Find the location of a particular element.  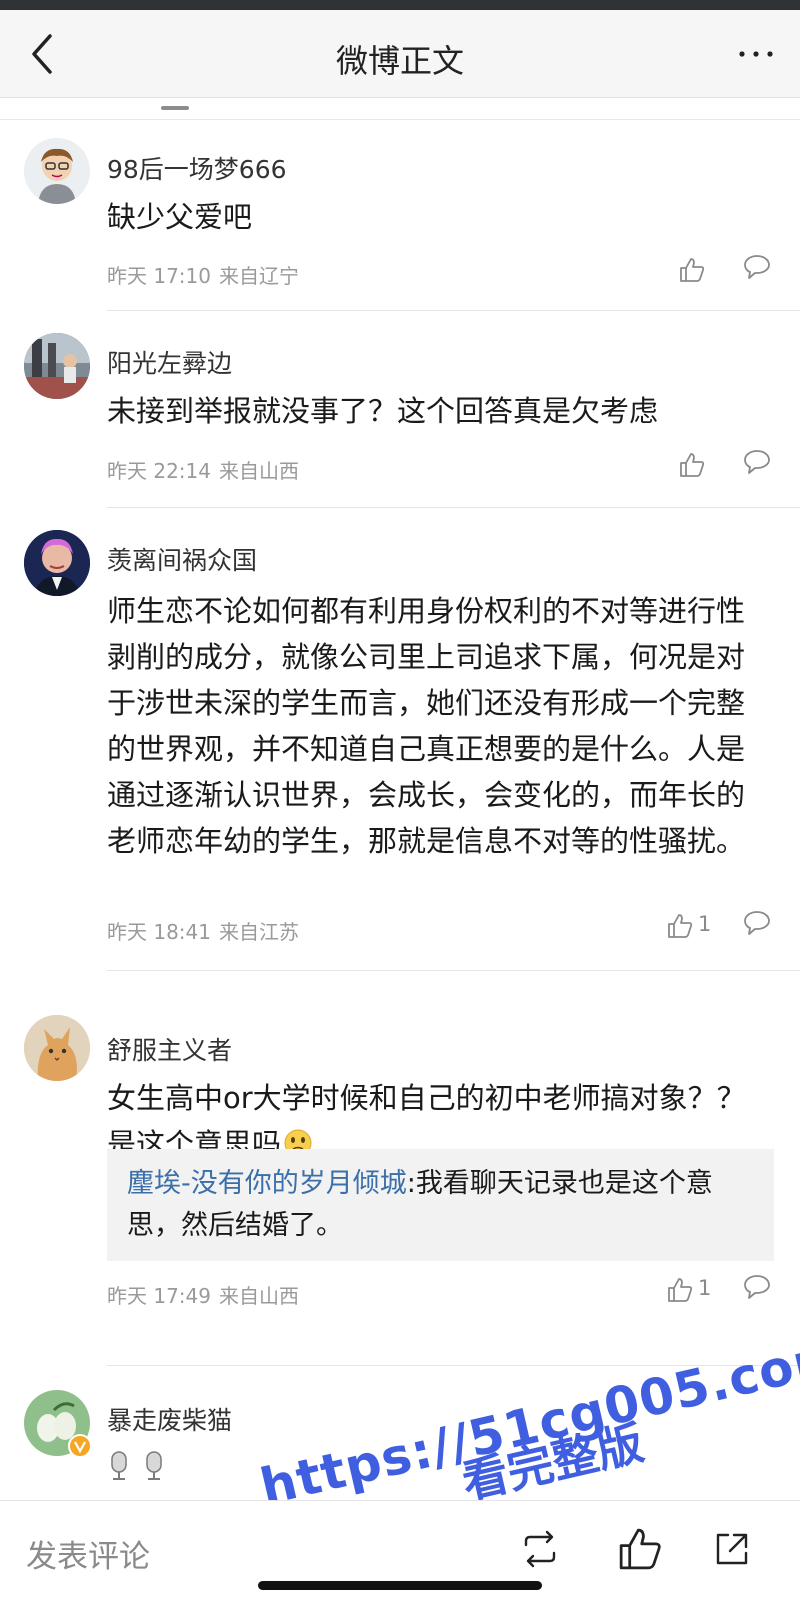

cartoon-avatar-icon is located at coordinates (57, 171).